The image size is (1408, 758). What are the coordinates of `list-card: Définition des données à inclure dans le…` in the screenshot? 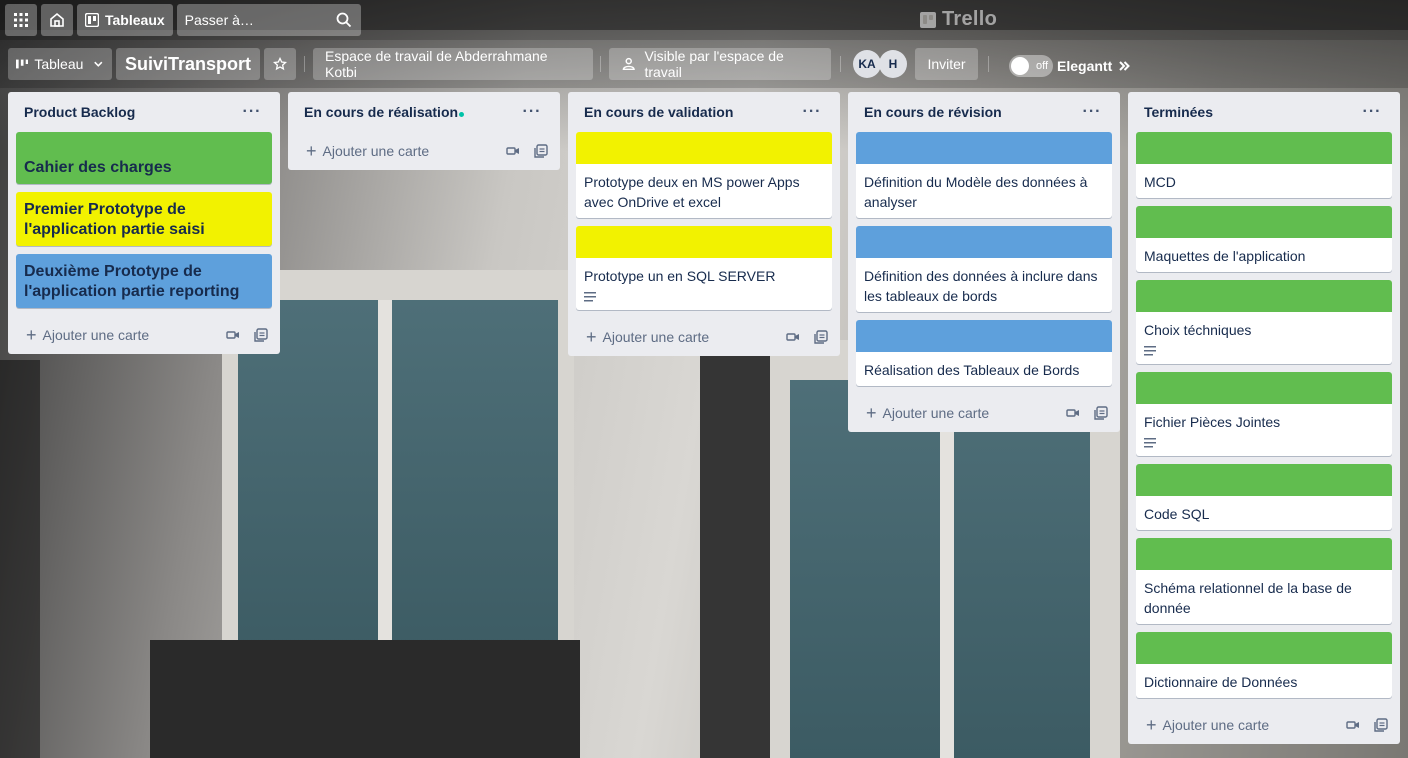 It's located at (984, 269).